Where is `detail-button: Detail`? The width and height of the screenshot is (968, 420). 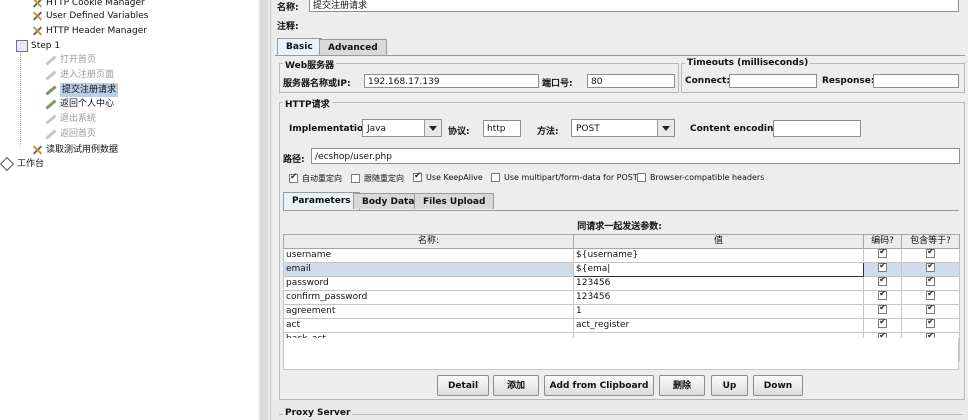 detail-button: Detail is located at coordinates (463, 385).